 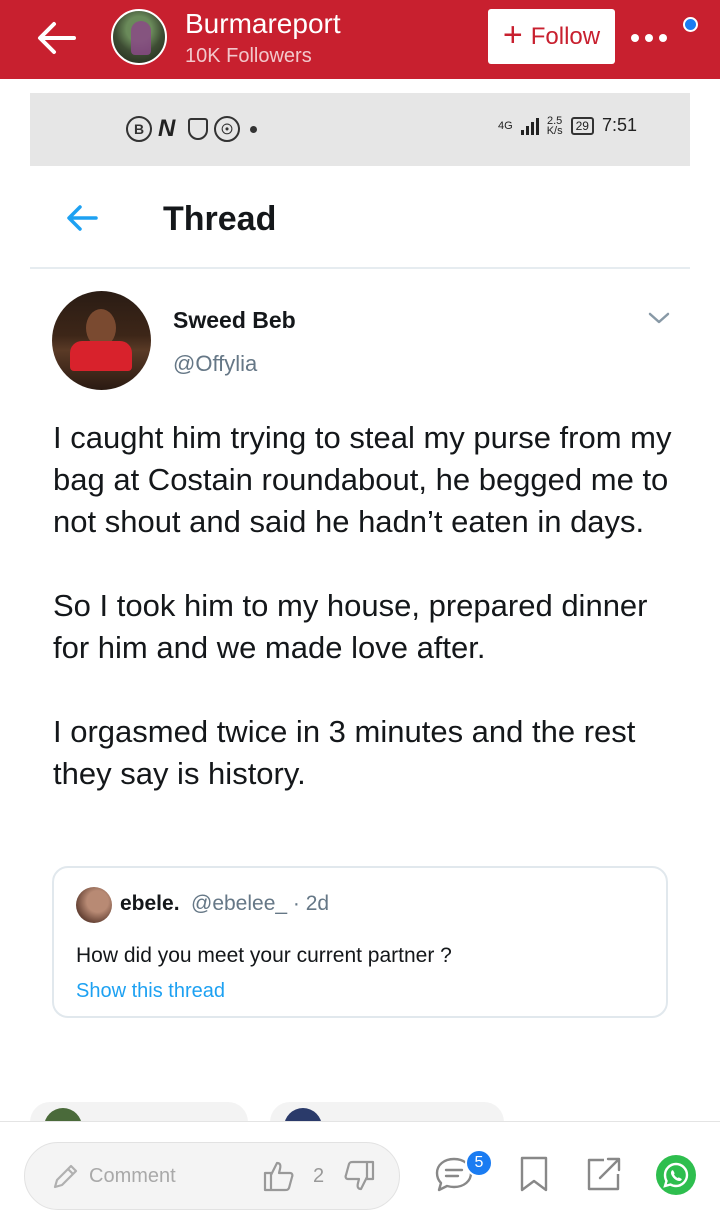 I want to click on notification-dot, so click(x=690, y=24).